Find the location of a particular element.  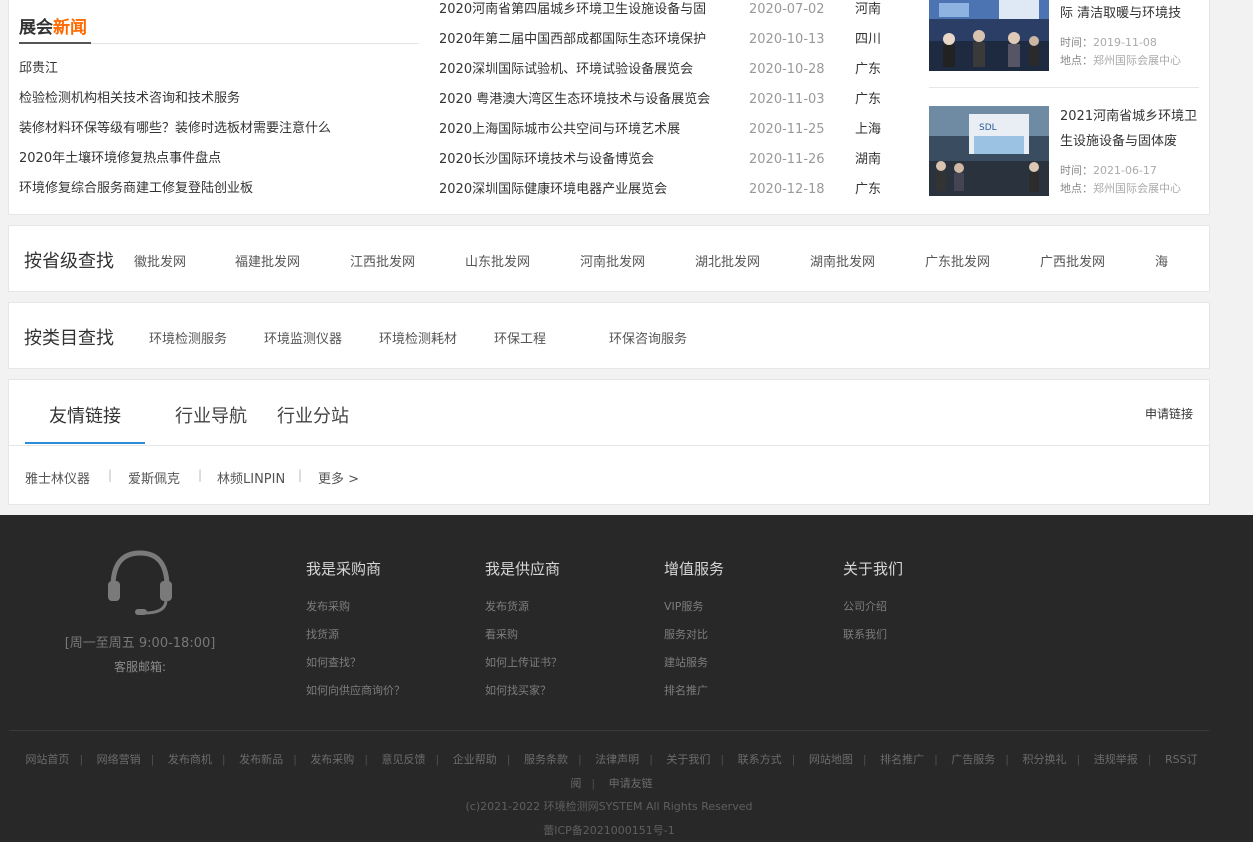

footer-link: 建站服务 is located at coordinates (686, 662).